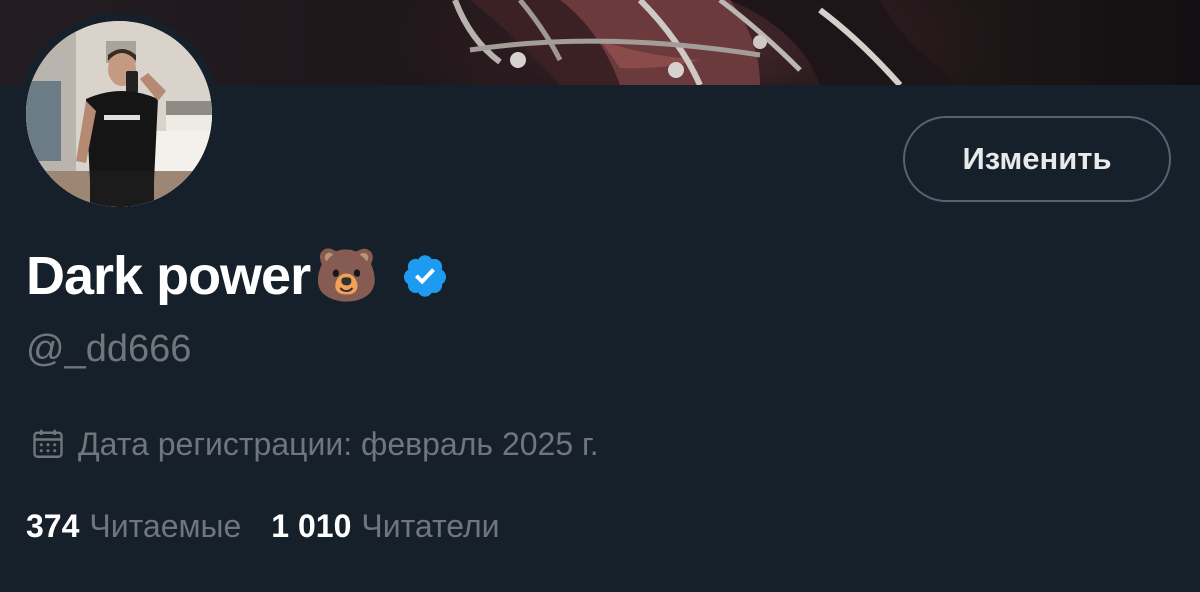 The height and width of the screenshot is (592, 1200). I want to click on following-count: 374, so click(53, 525).